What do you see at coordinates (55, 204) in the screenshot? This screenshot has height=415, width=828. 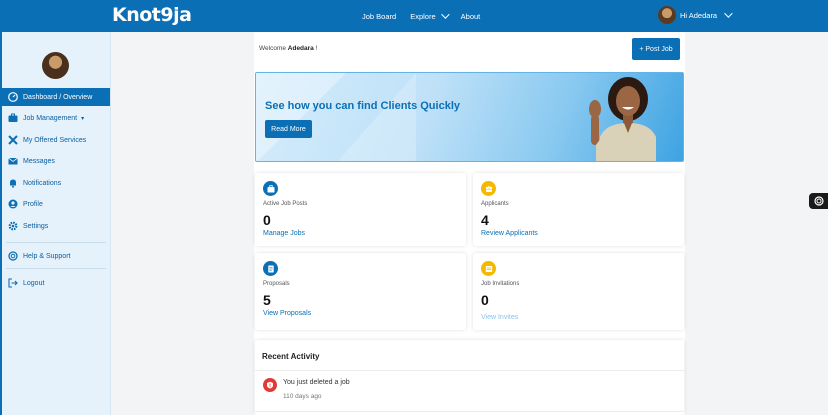 I see `sidebar-item-profile: Profile` at bounding box center [55, 204].